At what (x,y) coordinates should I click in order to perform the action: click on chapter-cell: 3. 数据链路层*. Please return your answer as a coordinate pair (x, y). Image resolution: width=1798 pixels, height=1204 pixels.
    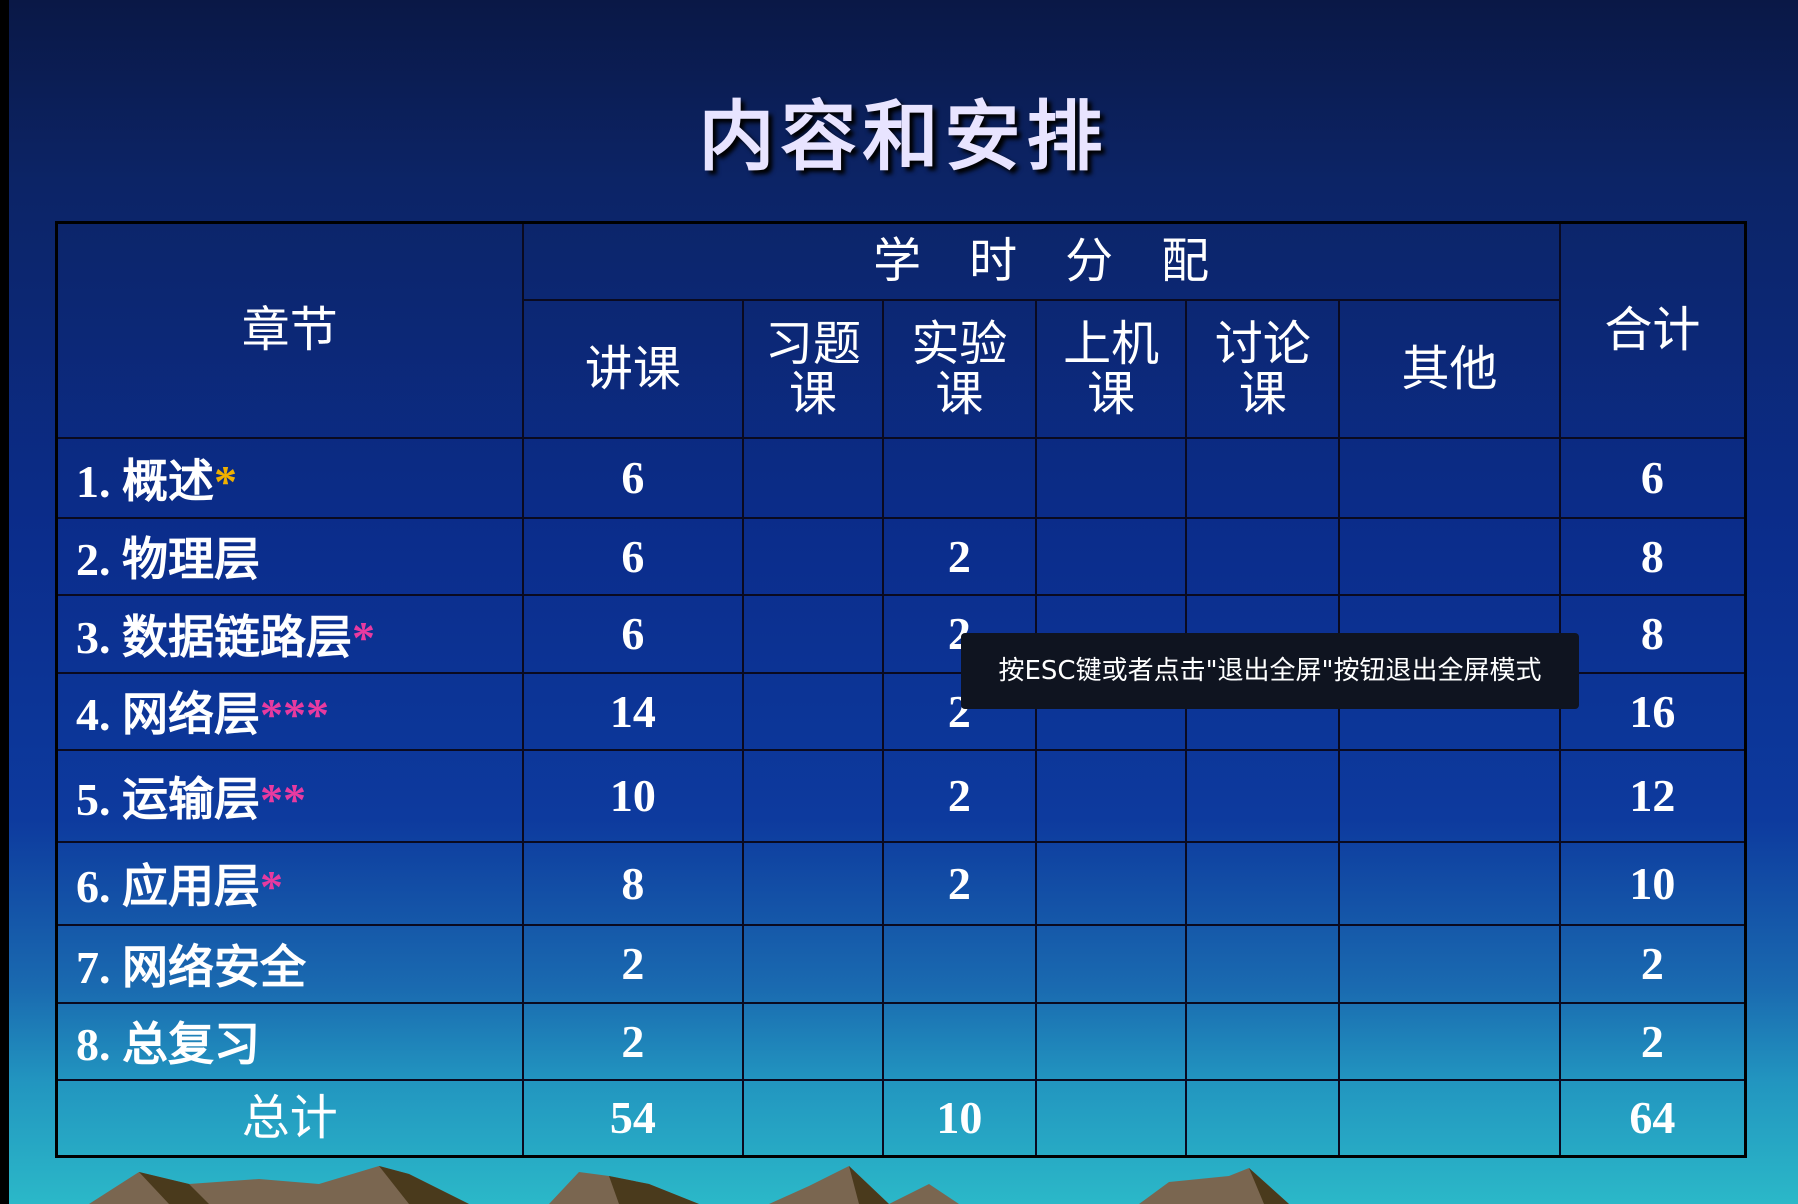
    Looking at the image, I should click on (289, 633).